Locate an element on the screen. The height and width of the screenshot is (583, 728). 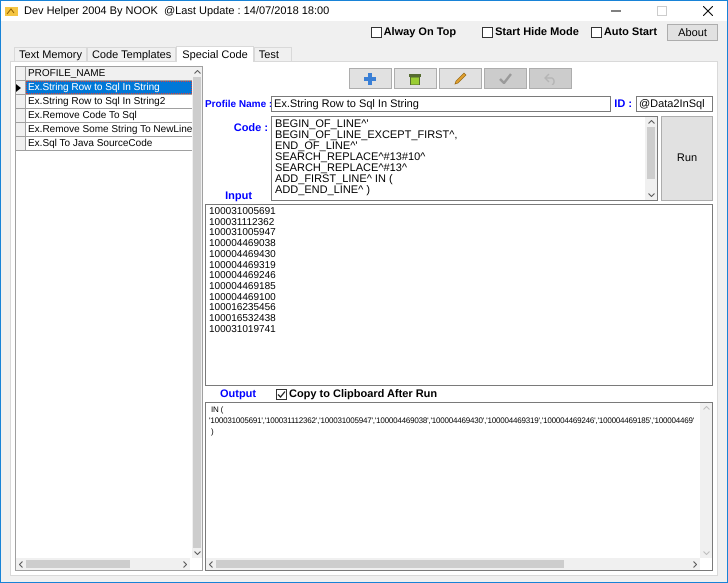
plus-icon is located at coordinates (370, 78).